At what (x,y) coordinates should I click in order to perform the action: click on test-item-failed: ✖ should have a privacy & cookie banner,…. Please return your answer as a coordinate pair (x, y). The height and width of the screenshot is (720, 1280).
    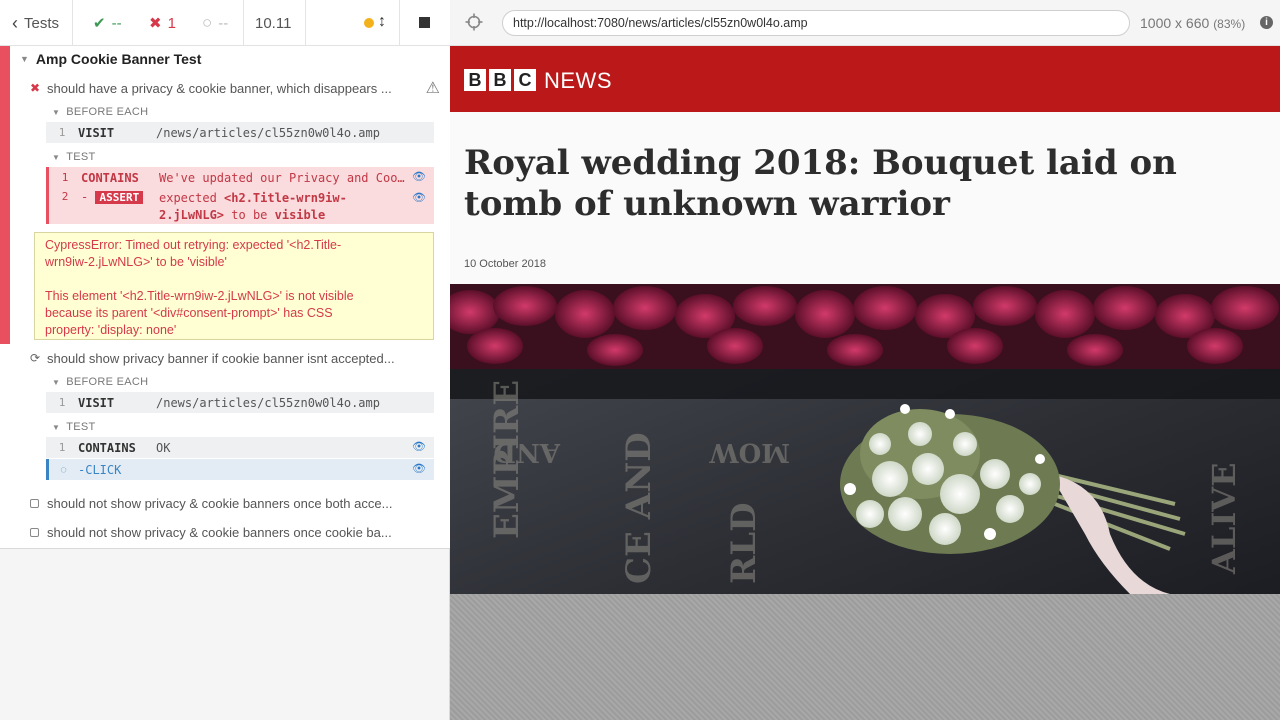
    Looking at the image, I should click on (235, 88).